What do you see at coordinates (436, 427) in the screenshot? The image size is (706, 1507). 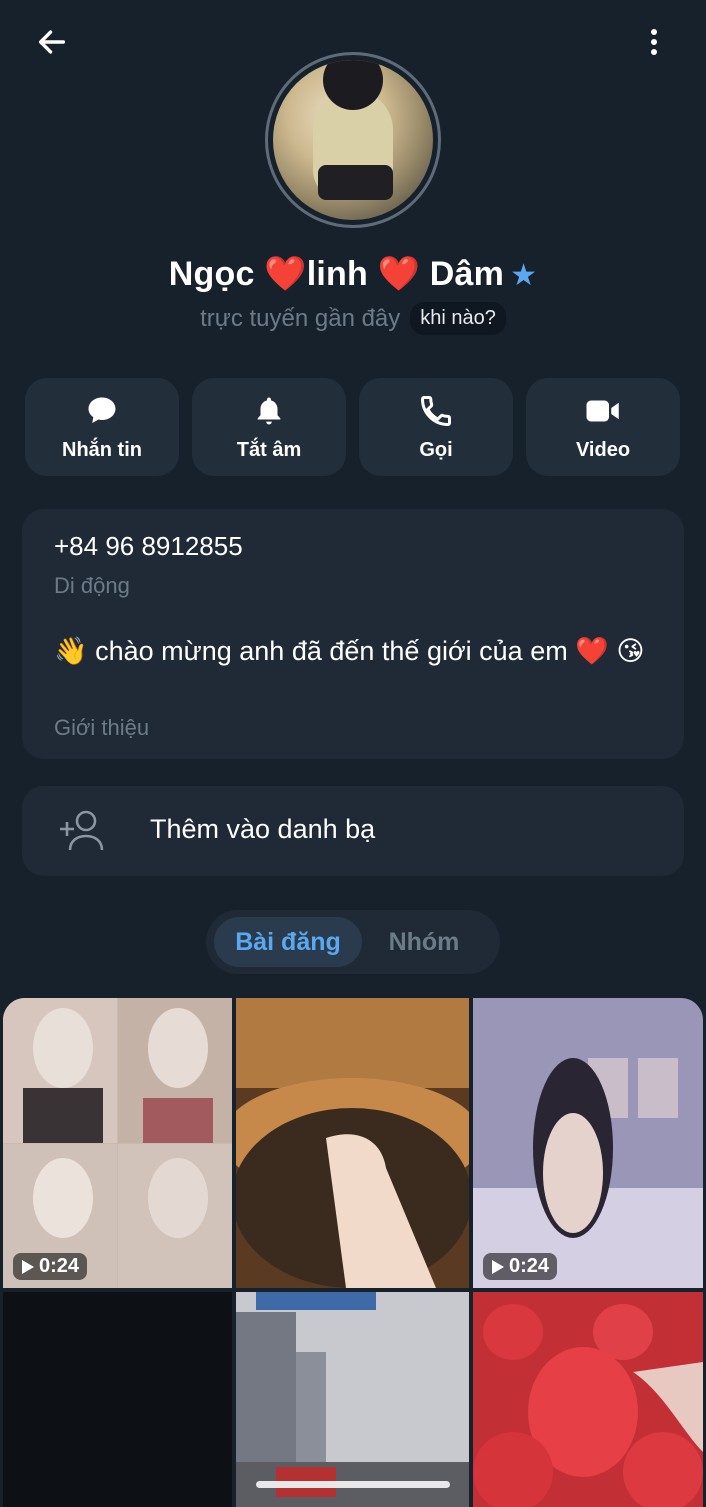 I see `call-button: Gọi` at bounding box center [436, 427].